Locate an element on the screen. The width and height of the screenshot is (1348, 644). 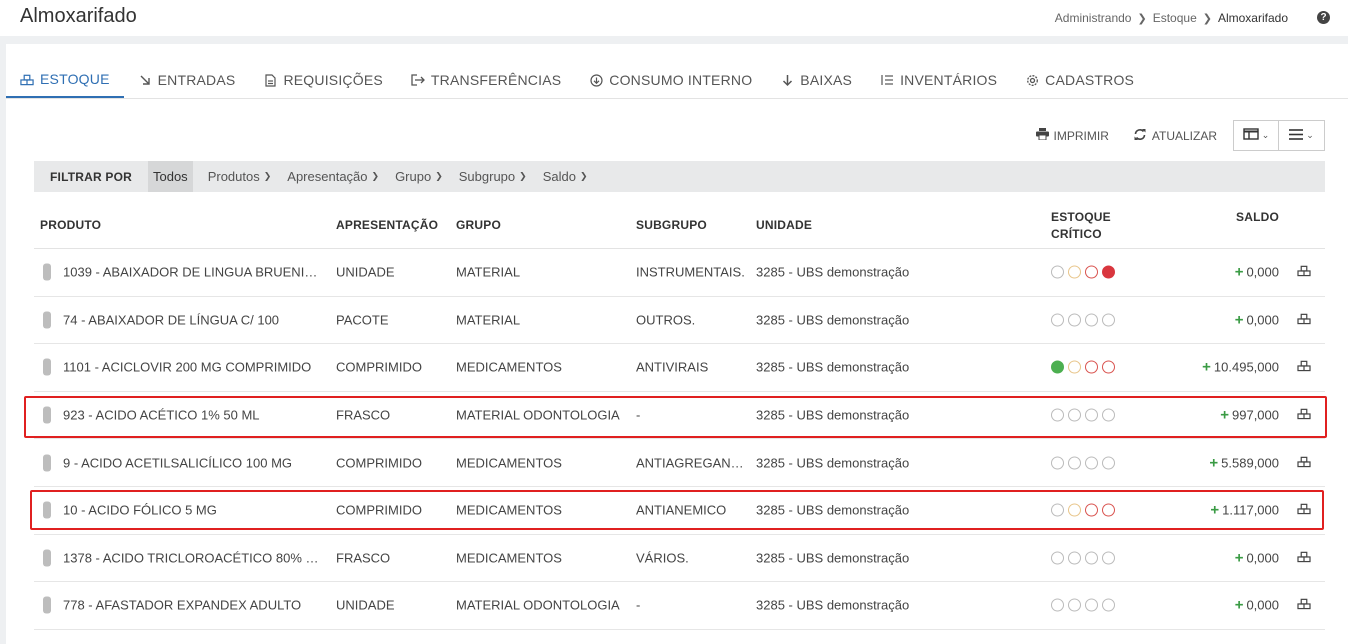
filter-item-label: Subgrupo is located at coordinates (487, 176).